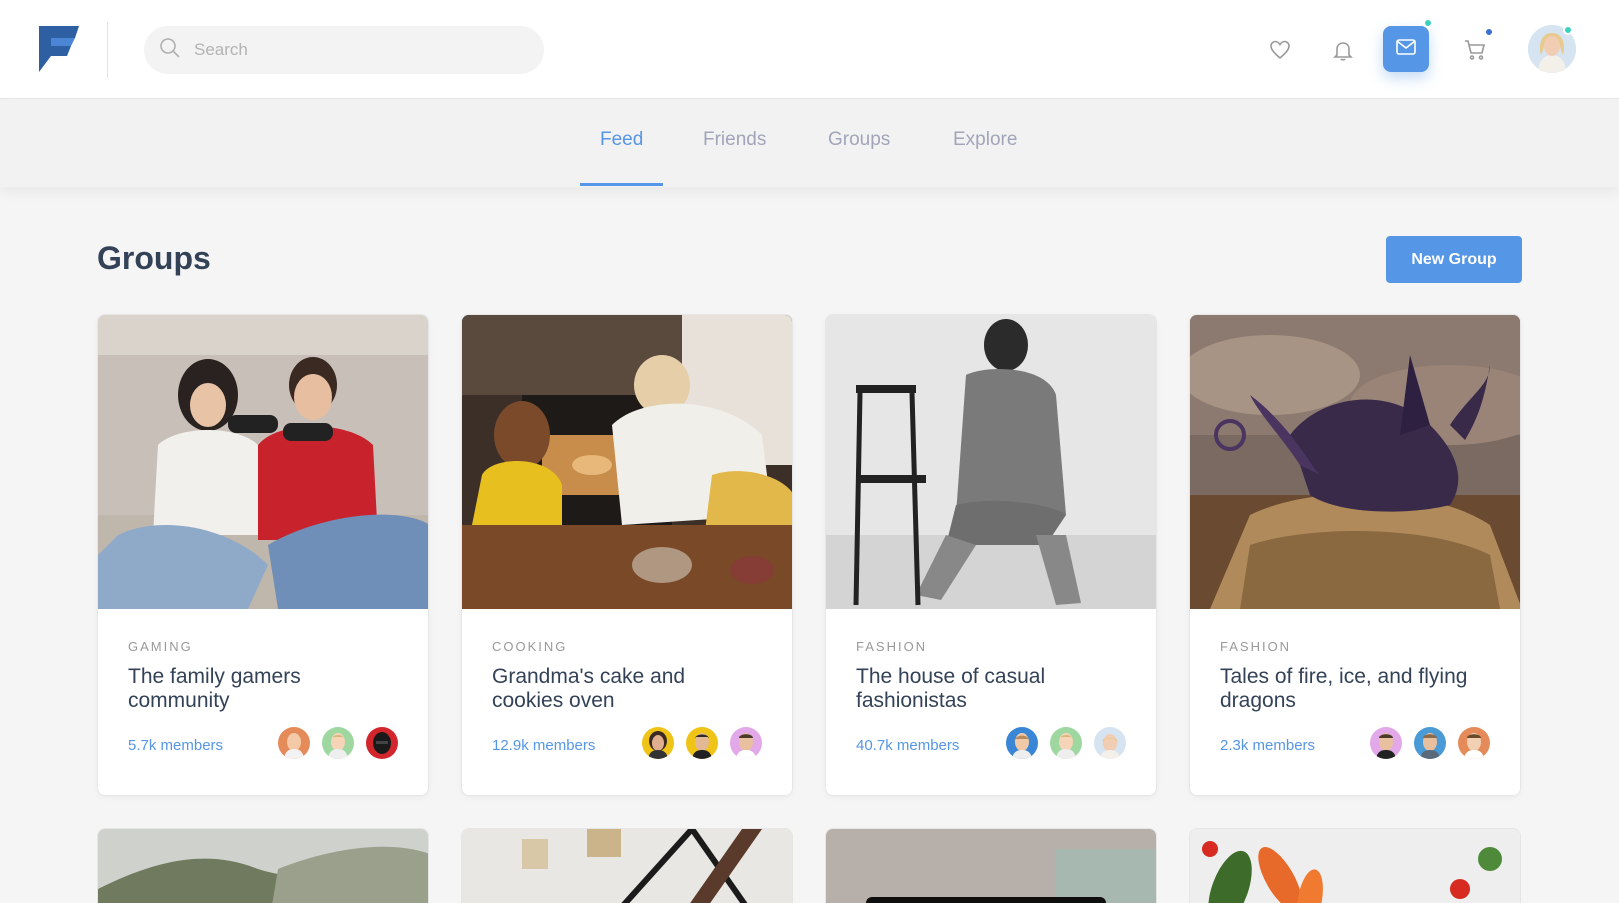  What do you see at coordinates (175, 745) in the screenshot?
I see `group-member-count: 5.7k members` at bounding box center [175, 745].